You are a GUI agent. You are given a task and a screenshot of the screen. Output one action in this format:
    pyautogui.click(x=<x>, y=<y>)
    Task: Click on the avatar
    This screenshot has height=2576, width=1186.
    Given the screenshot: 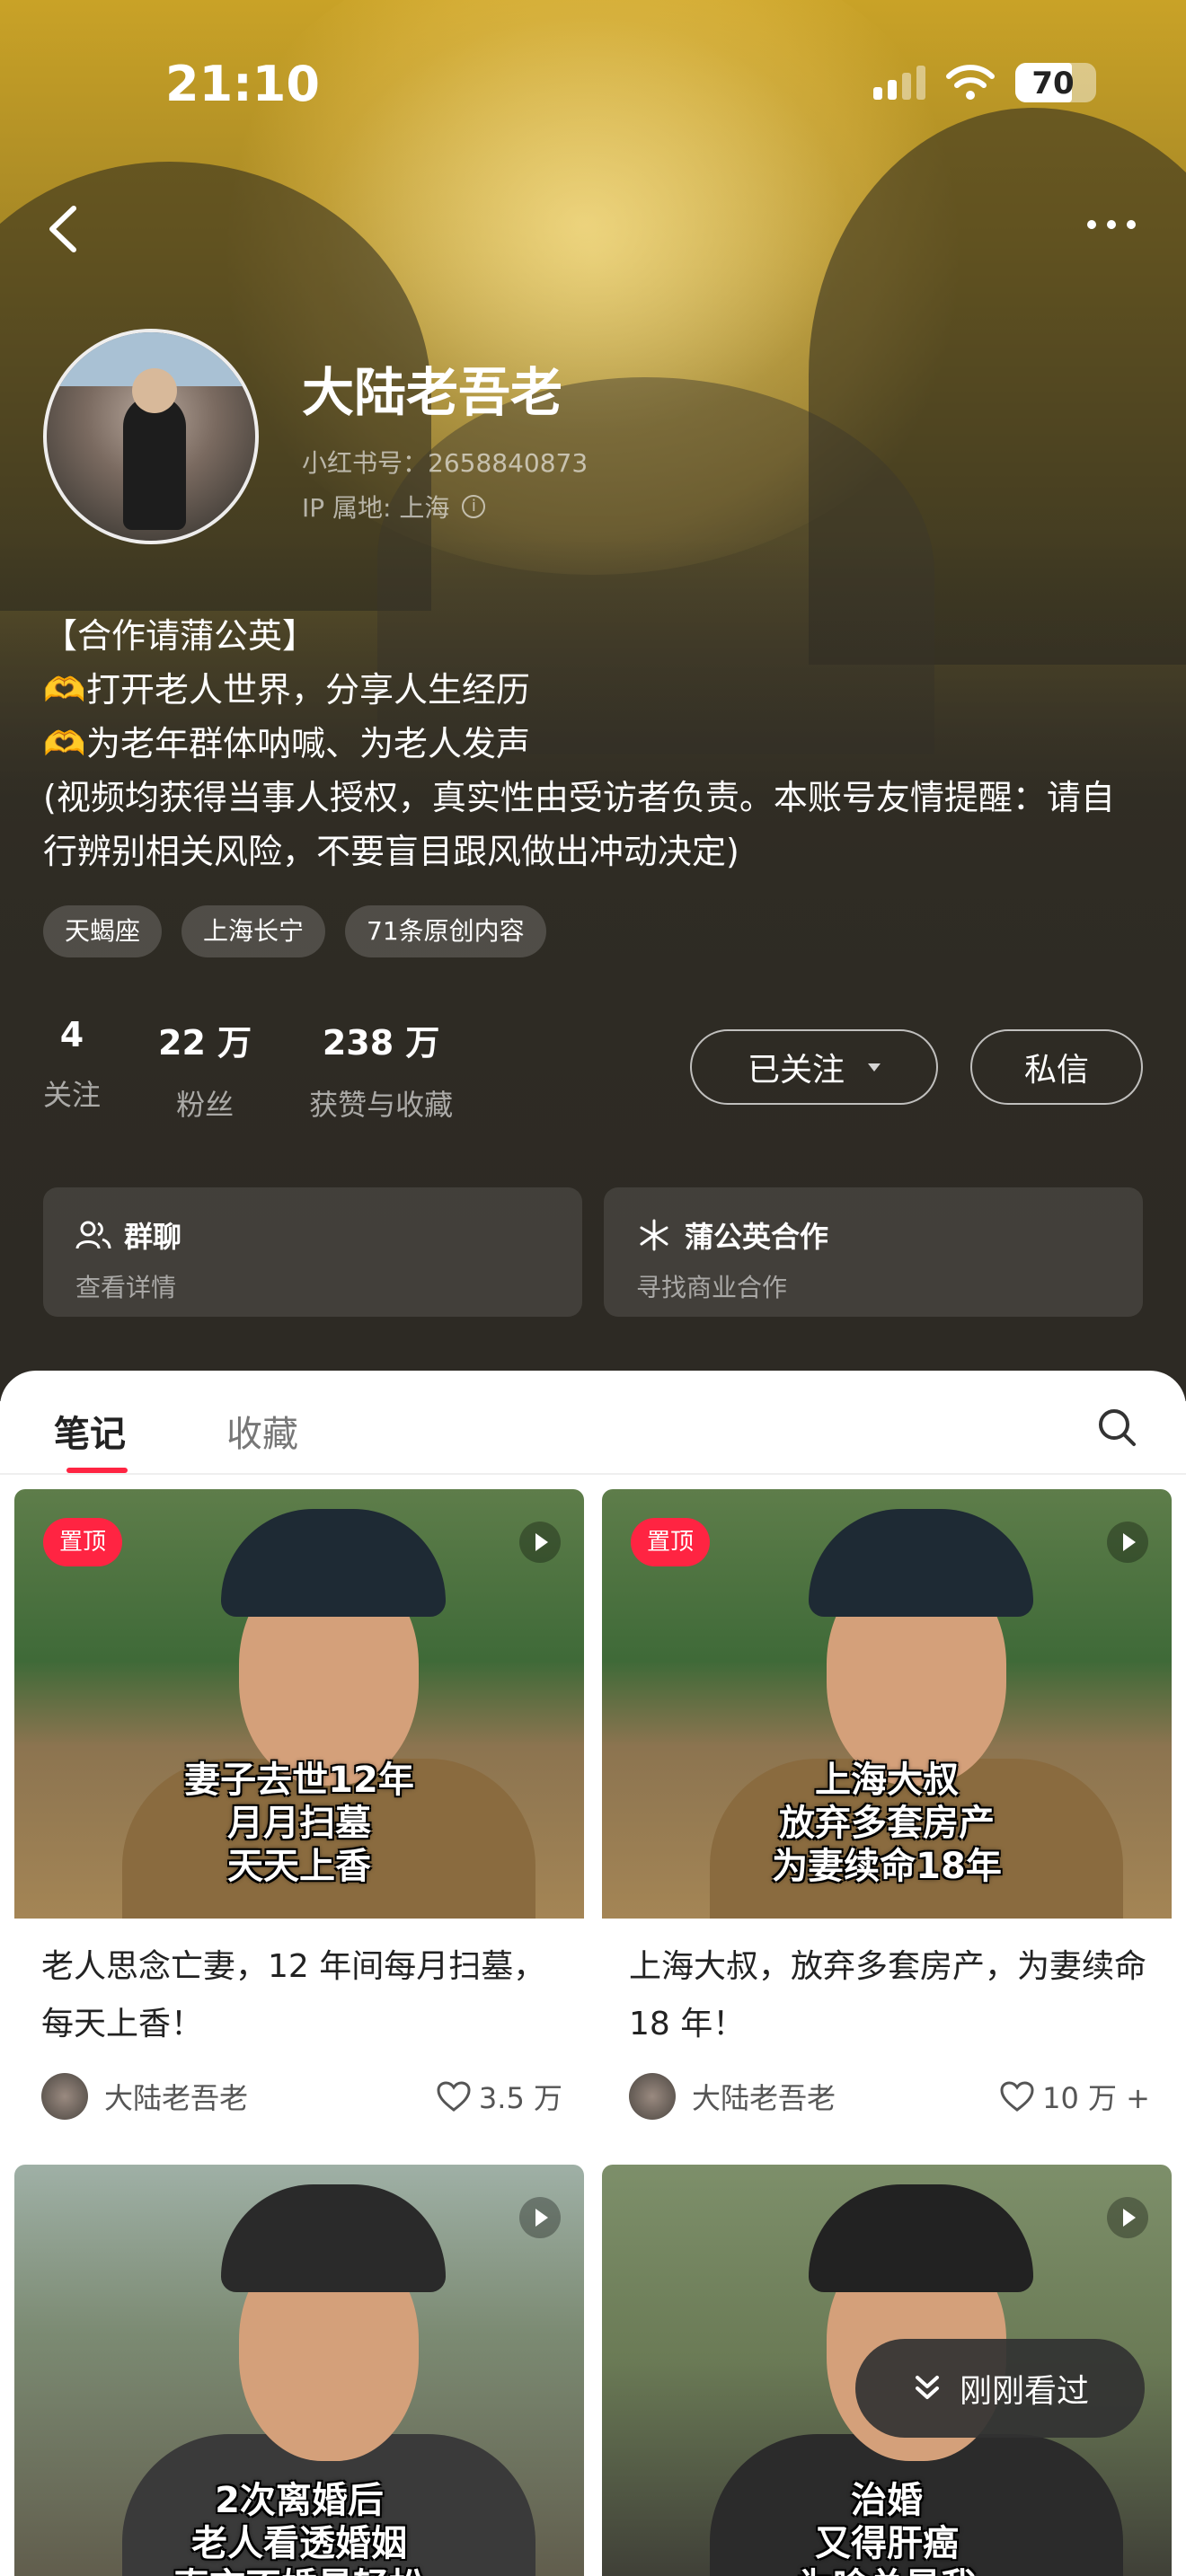 What is the action you would take?
    pyautogui.click(x=151, y=436)
    